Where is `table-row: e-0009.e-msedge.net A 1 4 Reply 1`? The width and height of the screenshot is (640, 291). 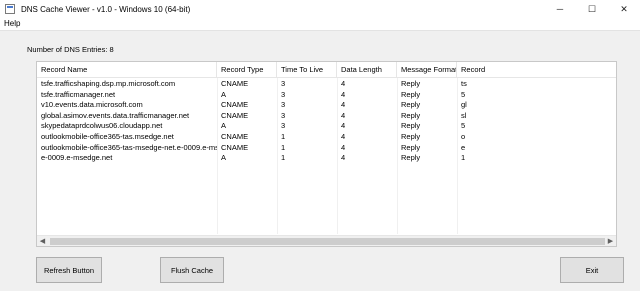 table-row: e-0009.e-msedge.net A 1 4 Reply 1 is located at coordinates (326, 158).